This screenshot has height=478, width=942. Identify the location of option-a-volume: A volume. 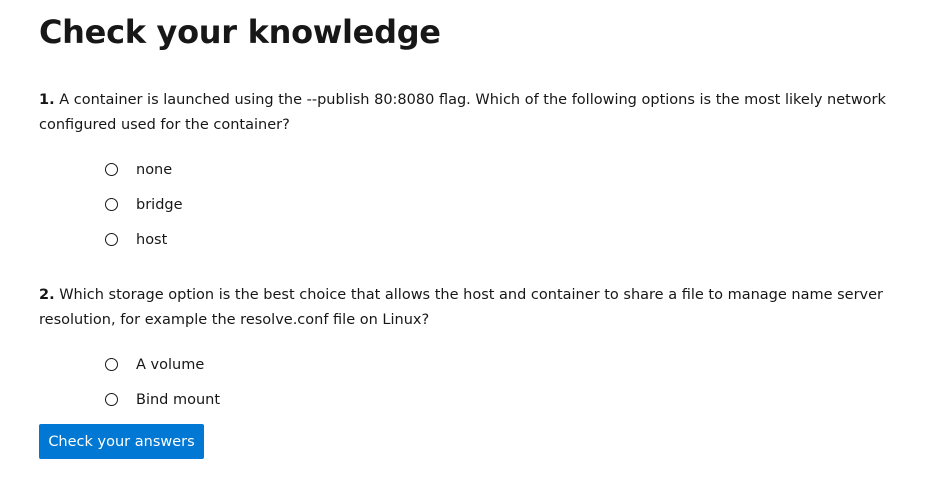
(479, 364).